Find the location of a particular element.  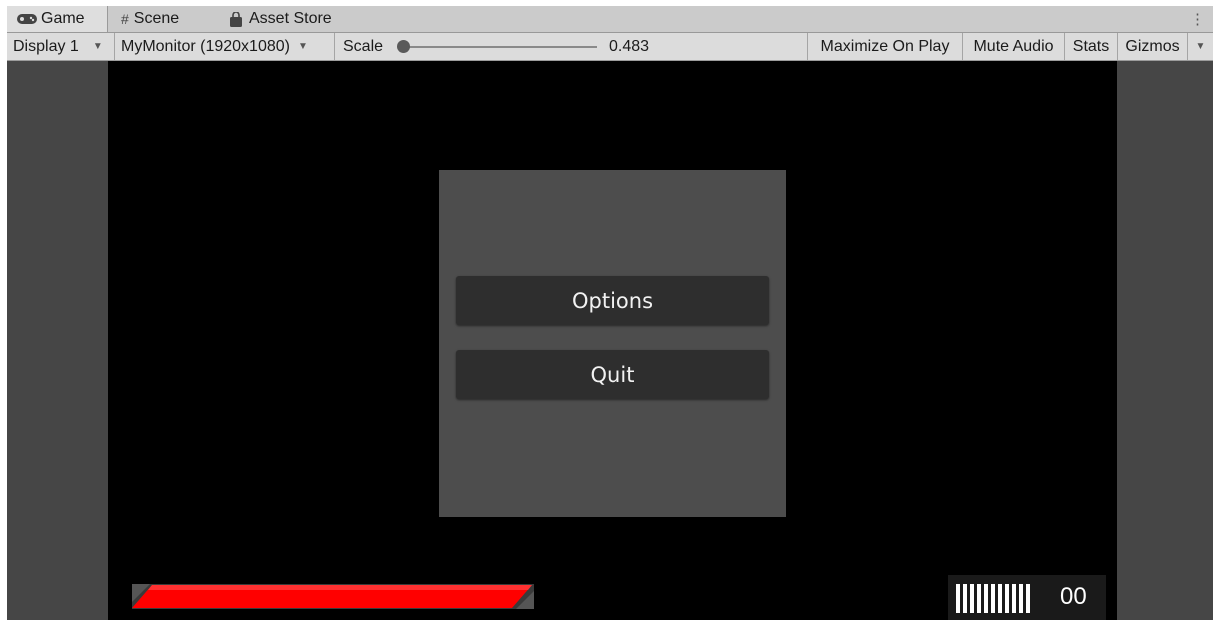

tab-bar: Game # Scene Asset Store ⋮ is located at coordinates (610, 19).